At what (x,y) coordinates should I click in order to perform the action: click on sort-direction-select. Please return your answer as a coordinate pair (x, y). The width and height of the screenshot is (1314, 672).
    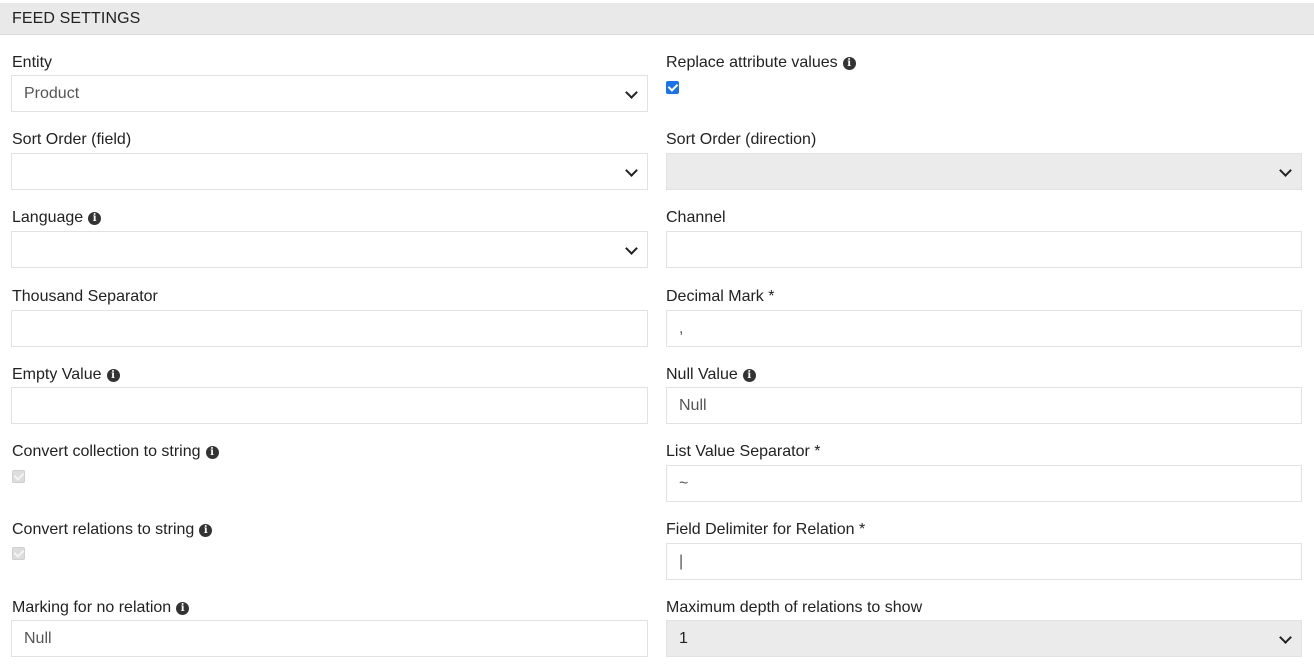
    Looking at the image, I should click on (984, 171).